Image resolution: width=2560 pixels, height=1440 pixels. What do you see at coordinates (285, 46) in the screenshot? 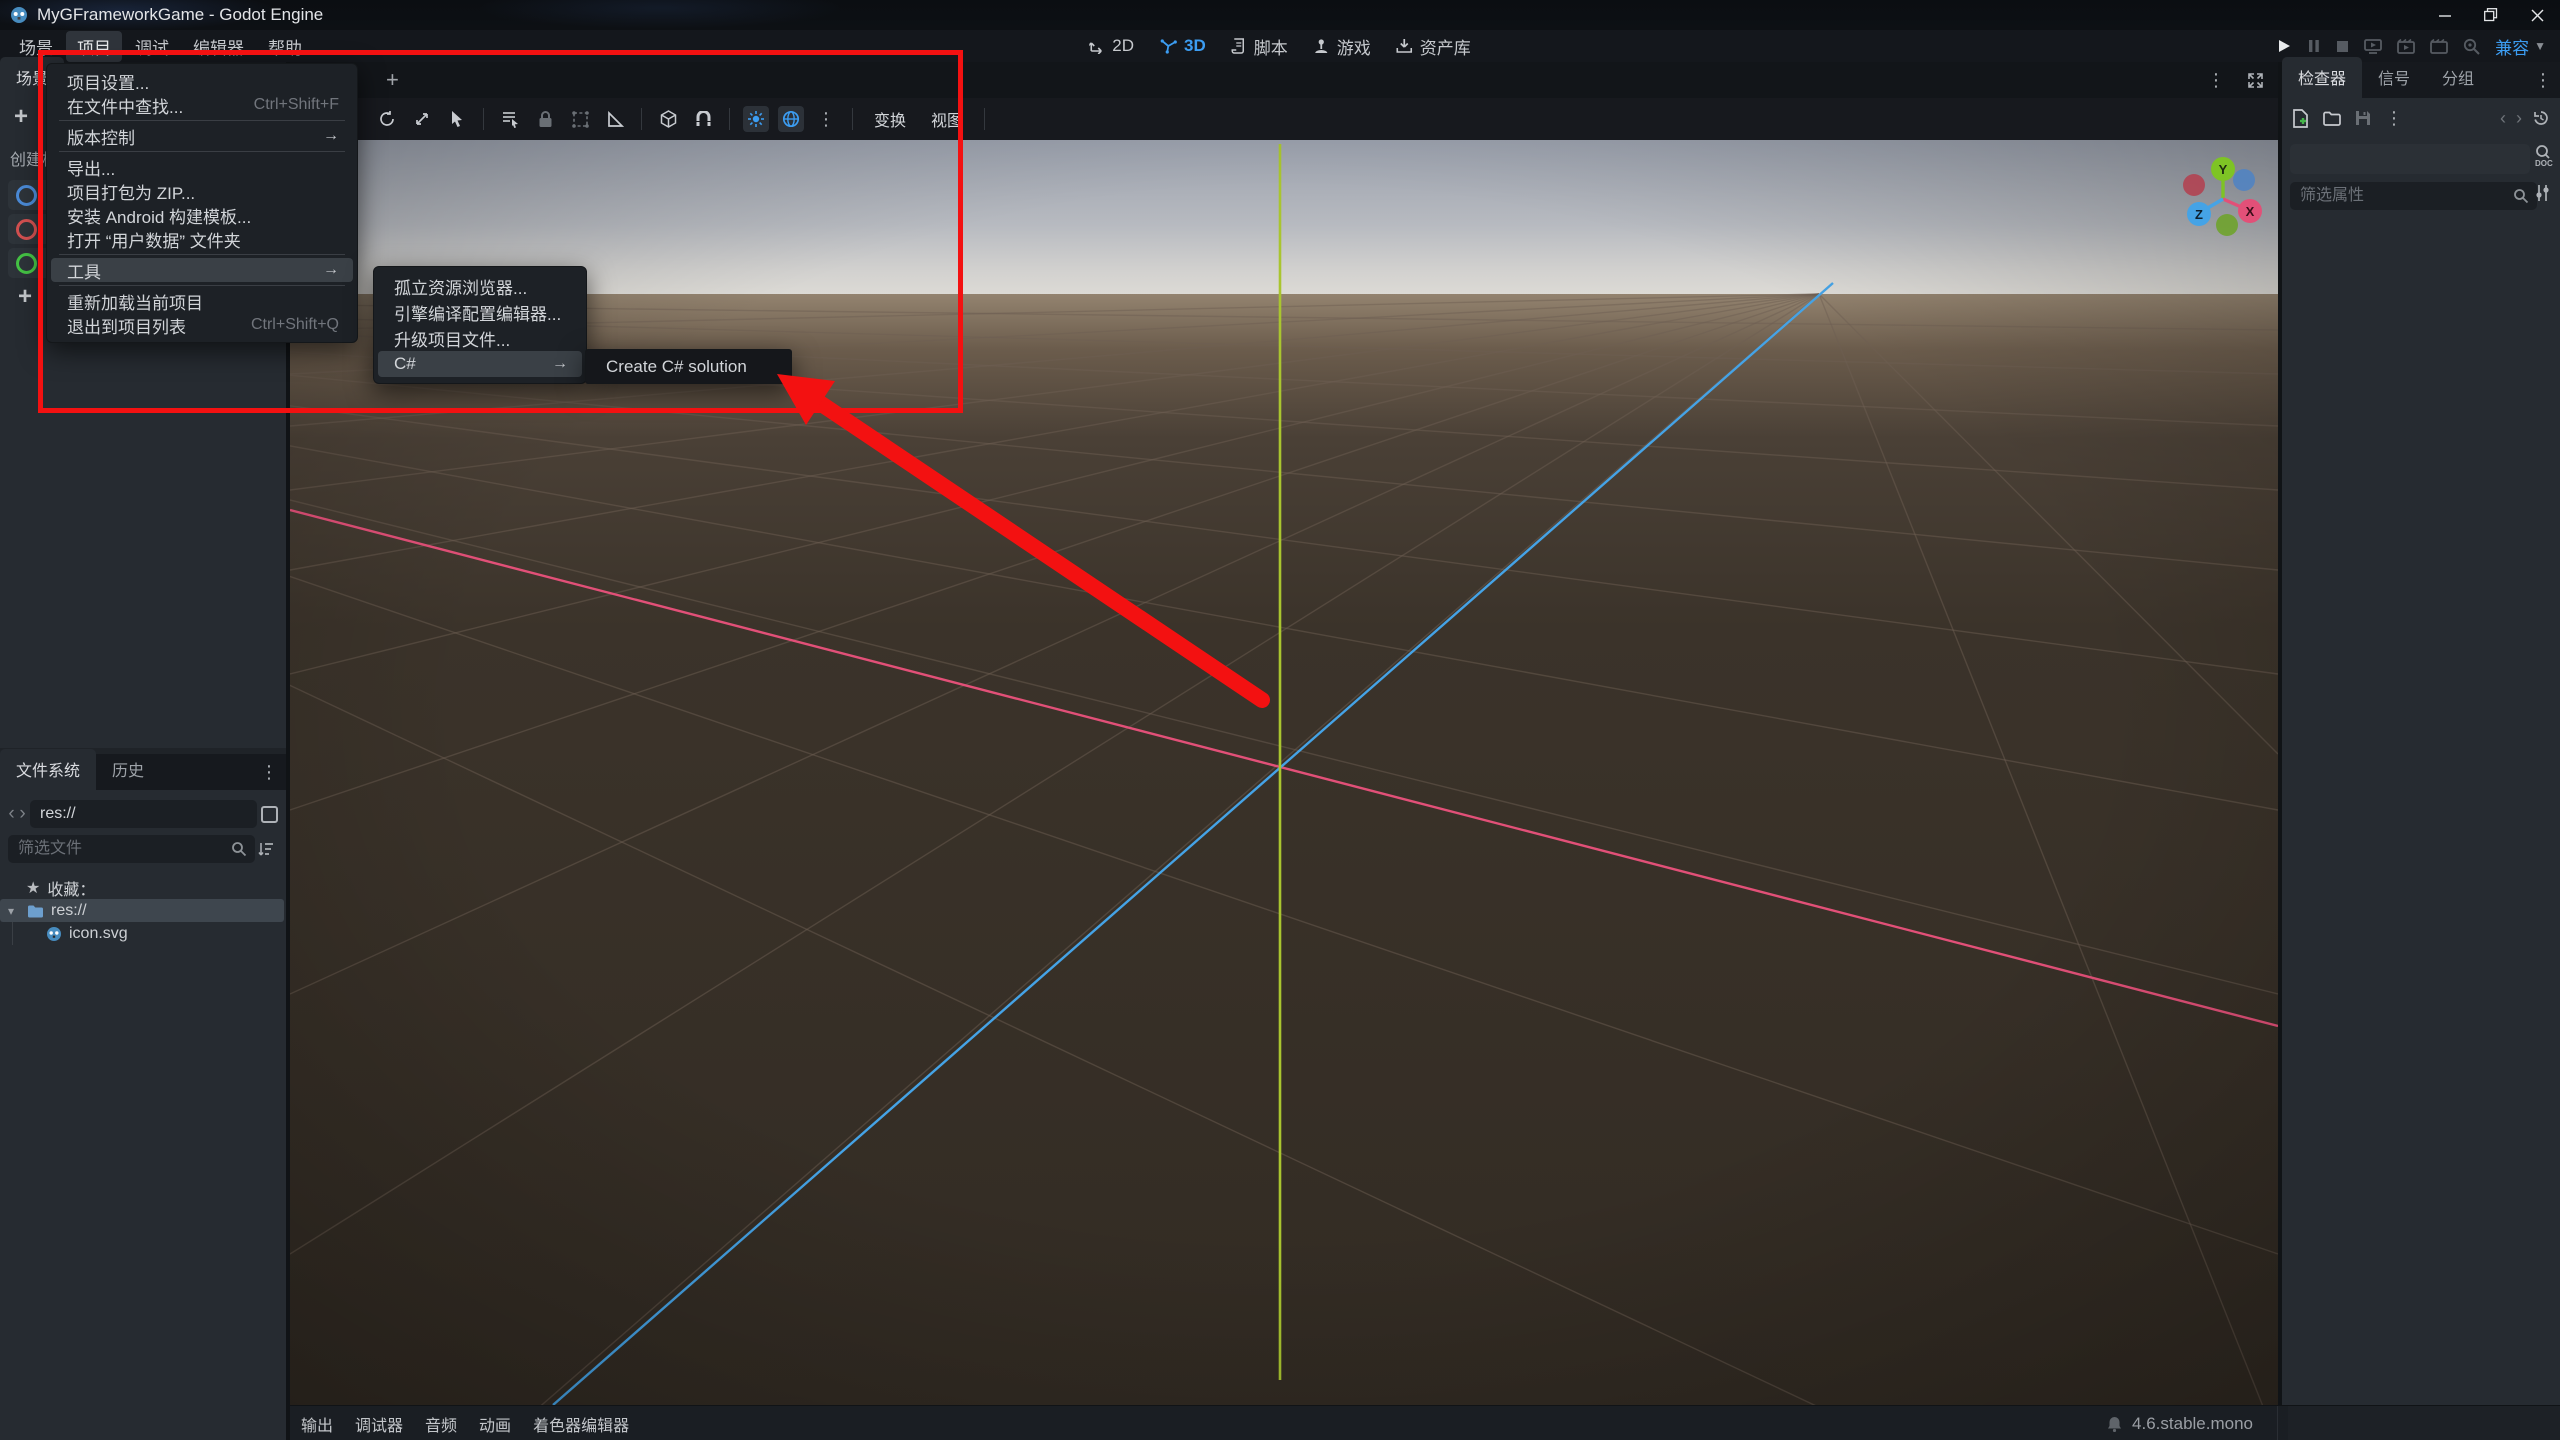
I see `menu-help: 帮助` at bounding box center [285, 46].